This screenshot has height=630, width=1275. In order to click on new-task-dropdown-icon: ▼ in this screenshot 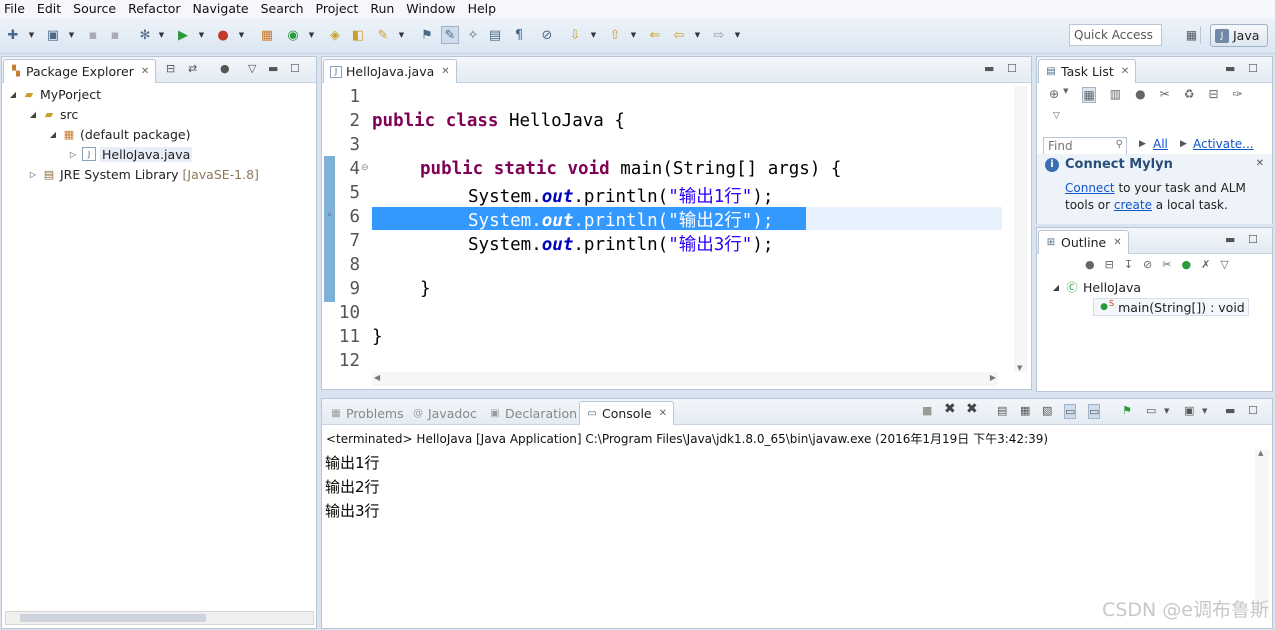, I will do `click(1065, 95)`.